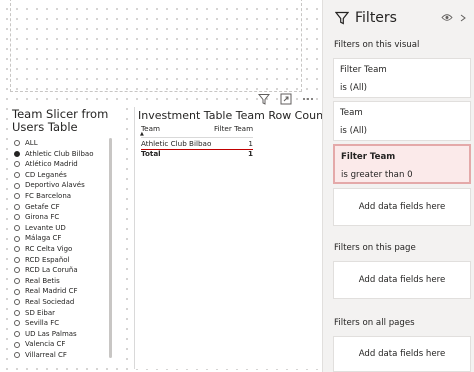 The width and height of the screenshot is (474, 372). I want to click on slicer-item: Levante UD, so click(62, 228).